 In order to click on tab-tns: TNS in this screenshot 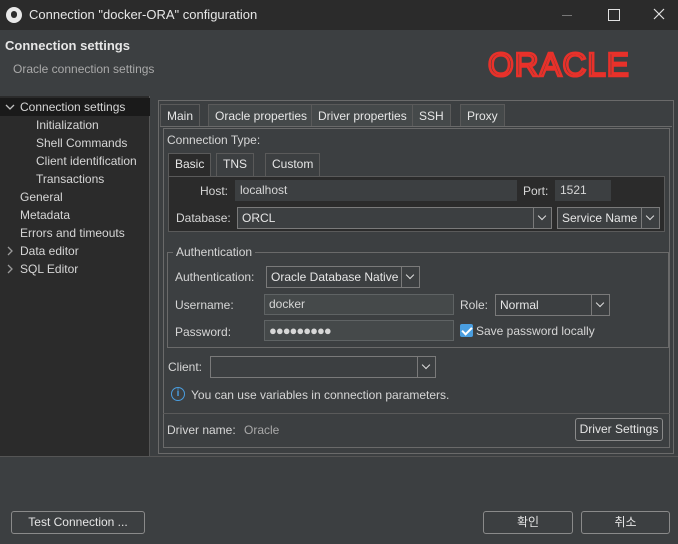, I will do `click(235, 164)`.